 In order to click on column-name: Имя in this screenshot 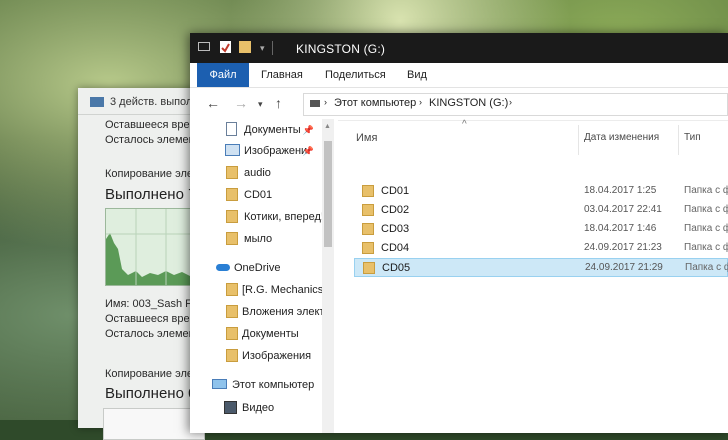, I will do `click(366, 138)`.